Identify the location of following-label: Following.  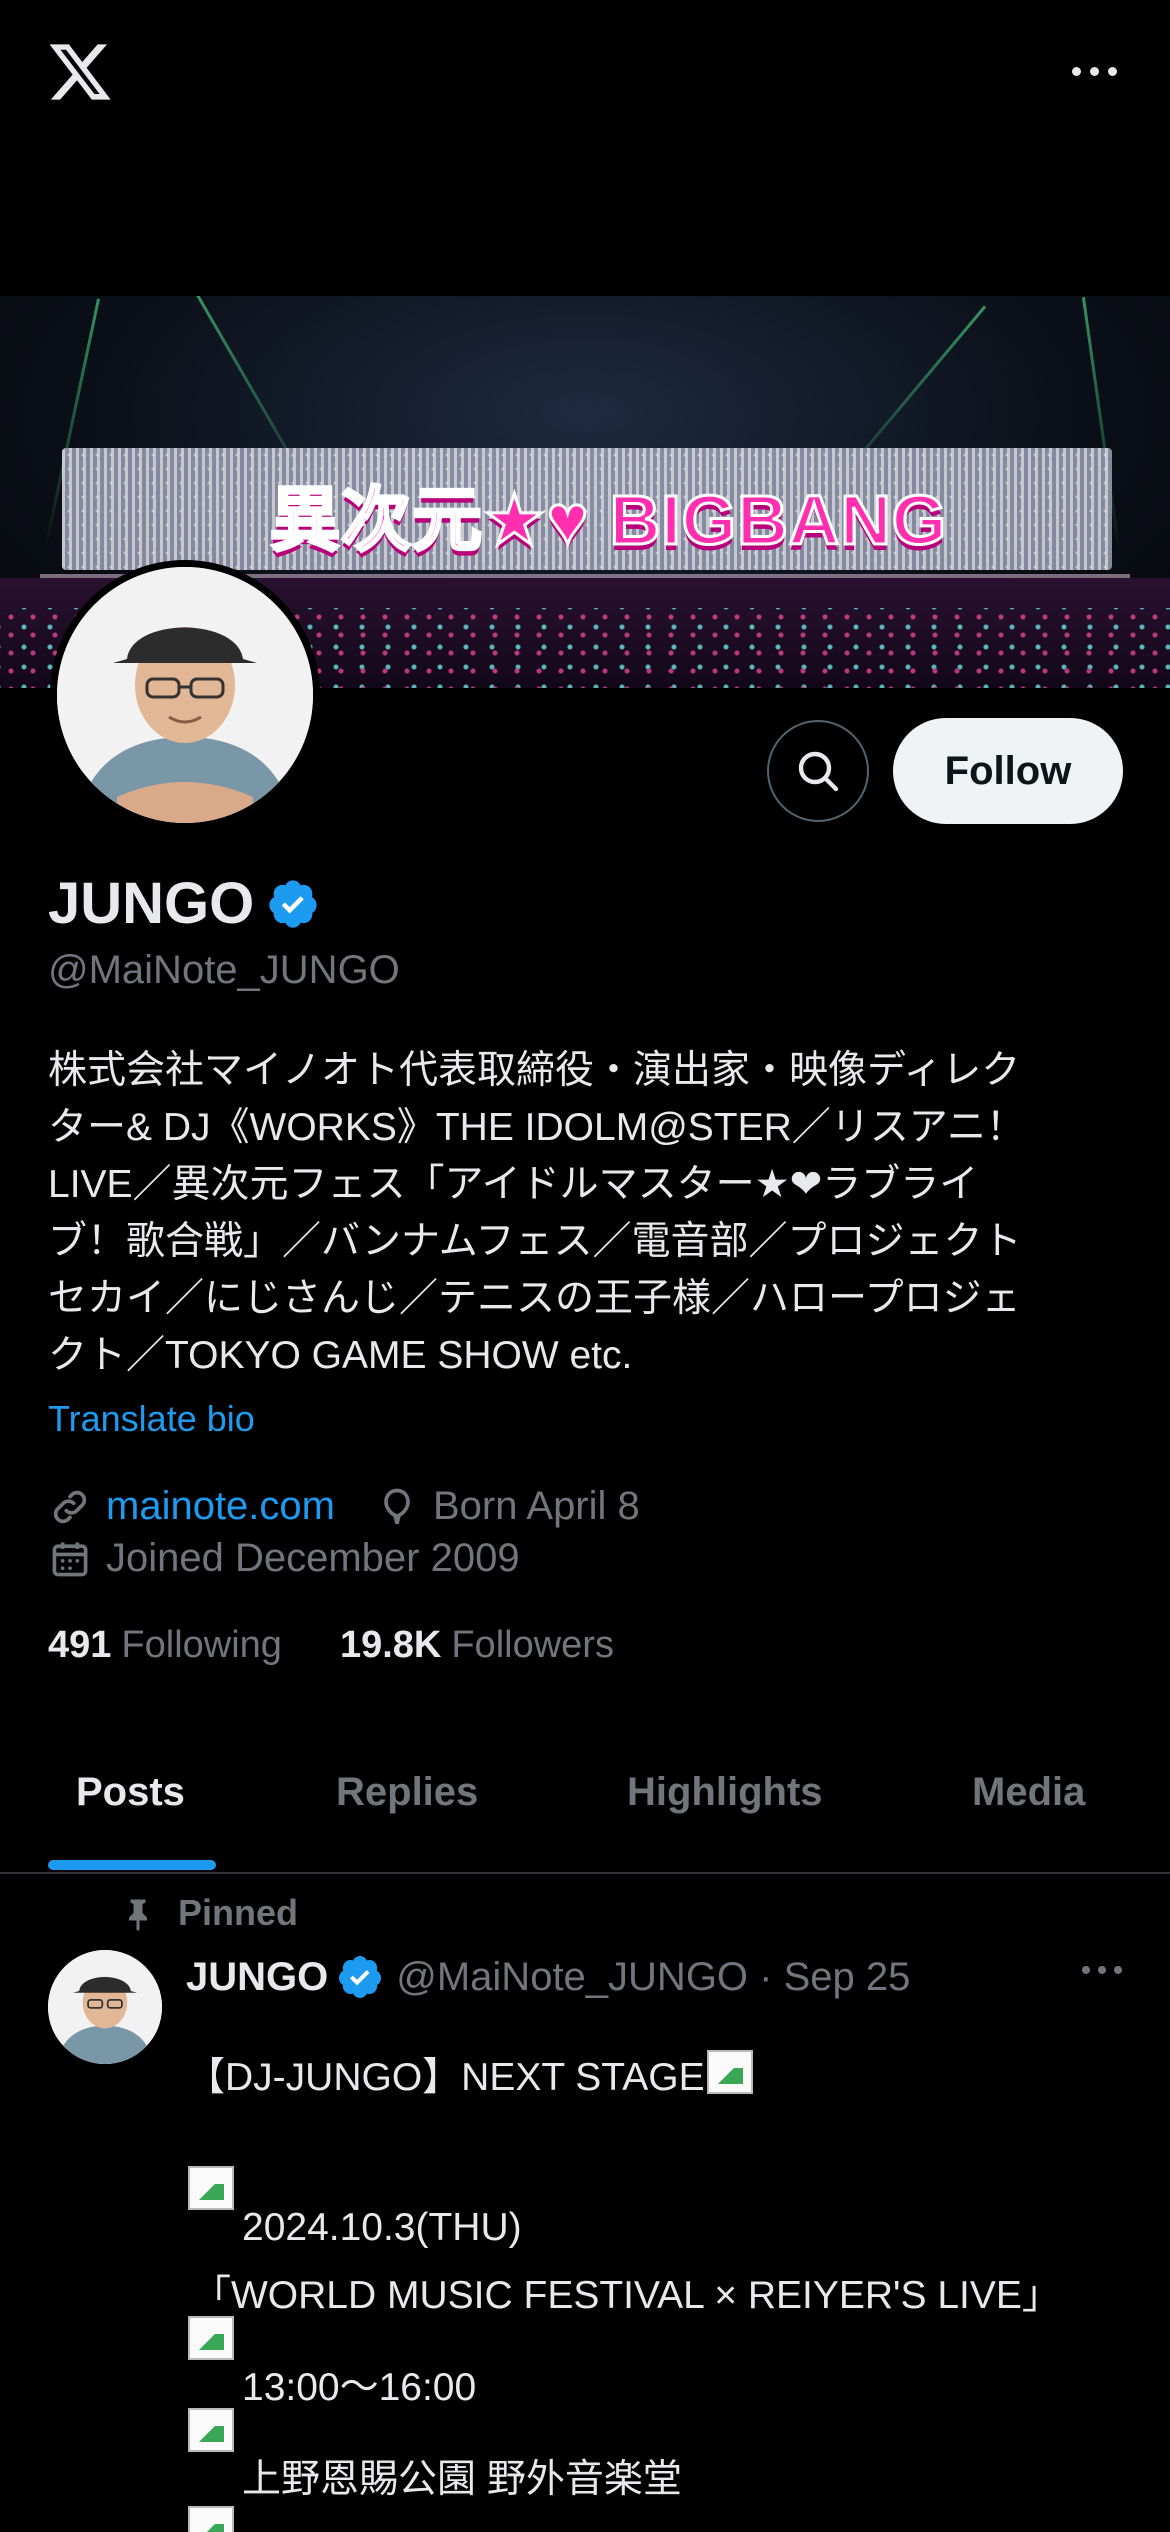
(201, 1645).